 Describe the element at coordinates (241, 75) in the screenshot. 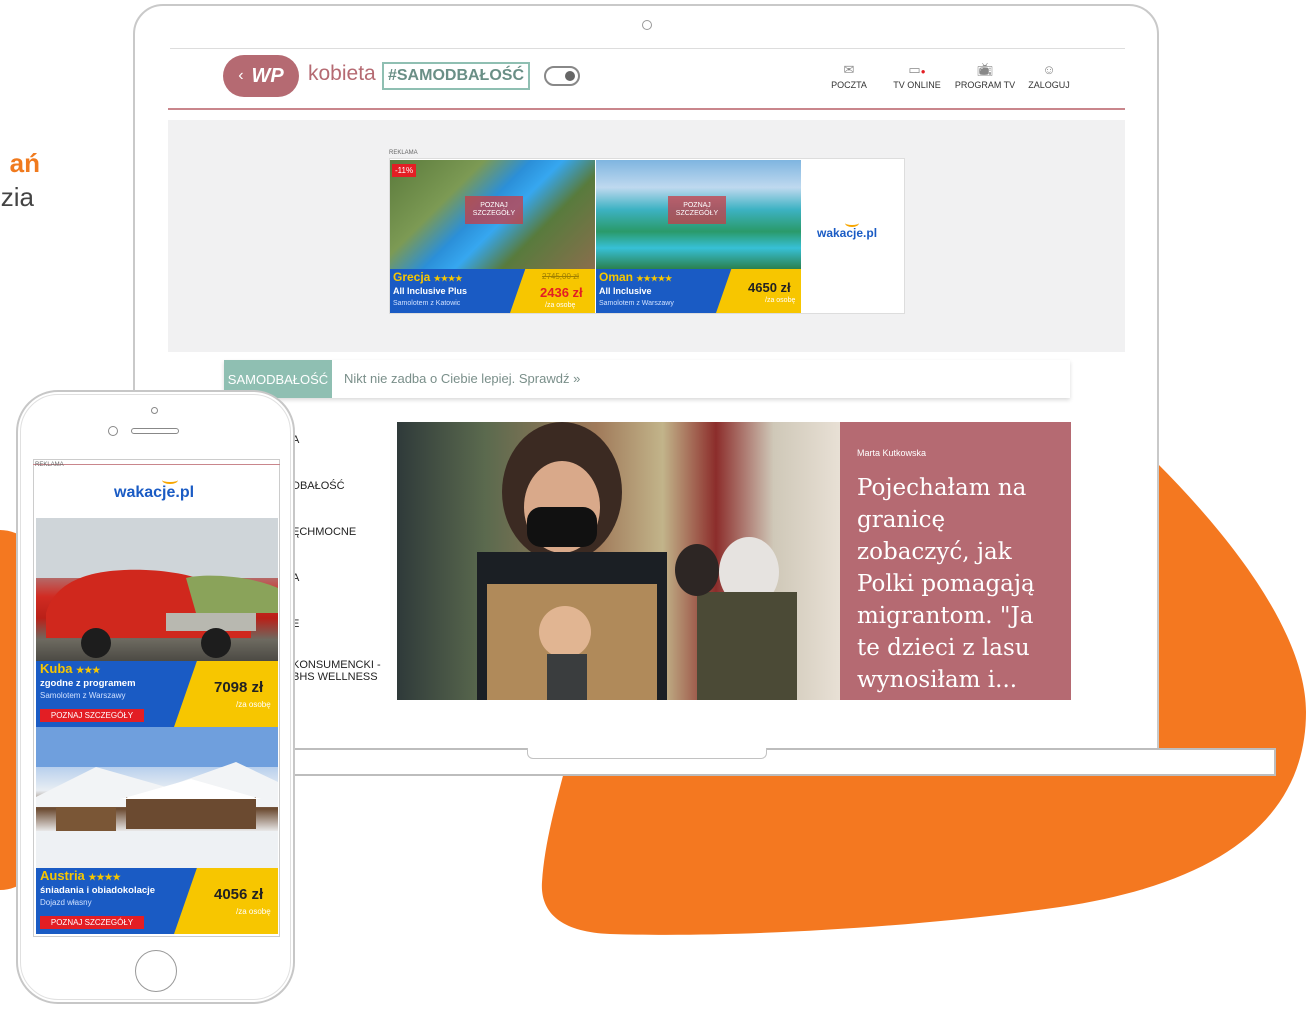

I see `chevron-left-icon: ‹` at that location.